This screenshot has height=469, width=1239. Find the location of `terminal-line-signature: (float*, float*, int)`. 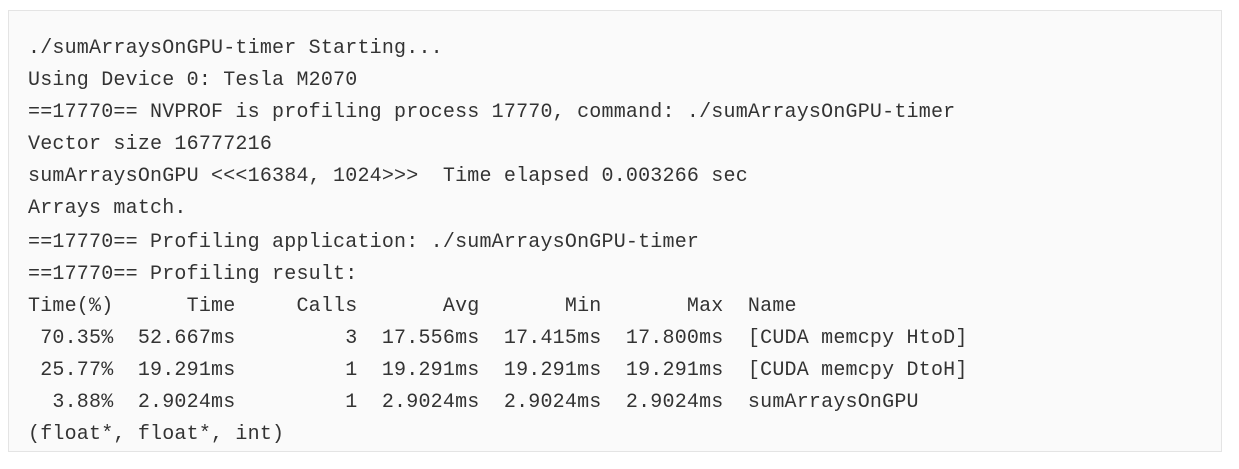

terminal-line-signature: (float*, float*, int) is located at coordinates (156, 434).